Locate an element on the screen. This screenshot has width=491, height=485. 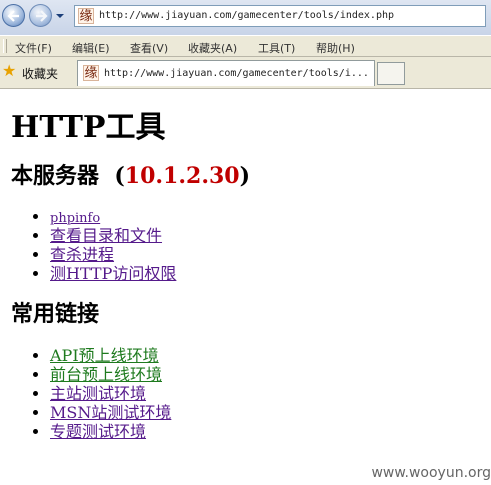
menu-grip is located at coordinates (5, 46).